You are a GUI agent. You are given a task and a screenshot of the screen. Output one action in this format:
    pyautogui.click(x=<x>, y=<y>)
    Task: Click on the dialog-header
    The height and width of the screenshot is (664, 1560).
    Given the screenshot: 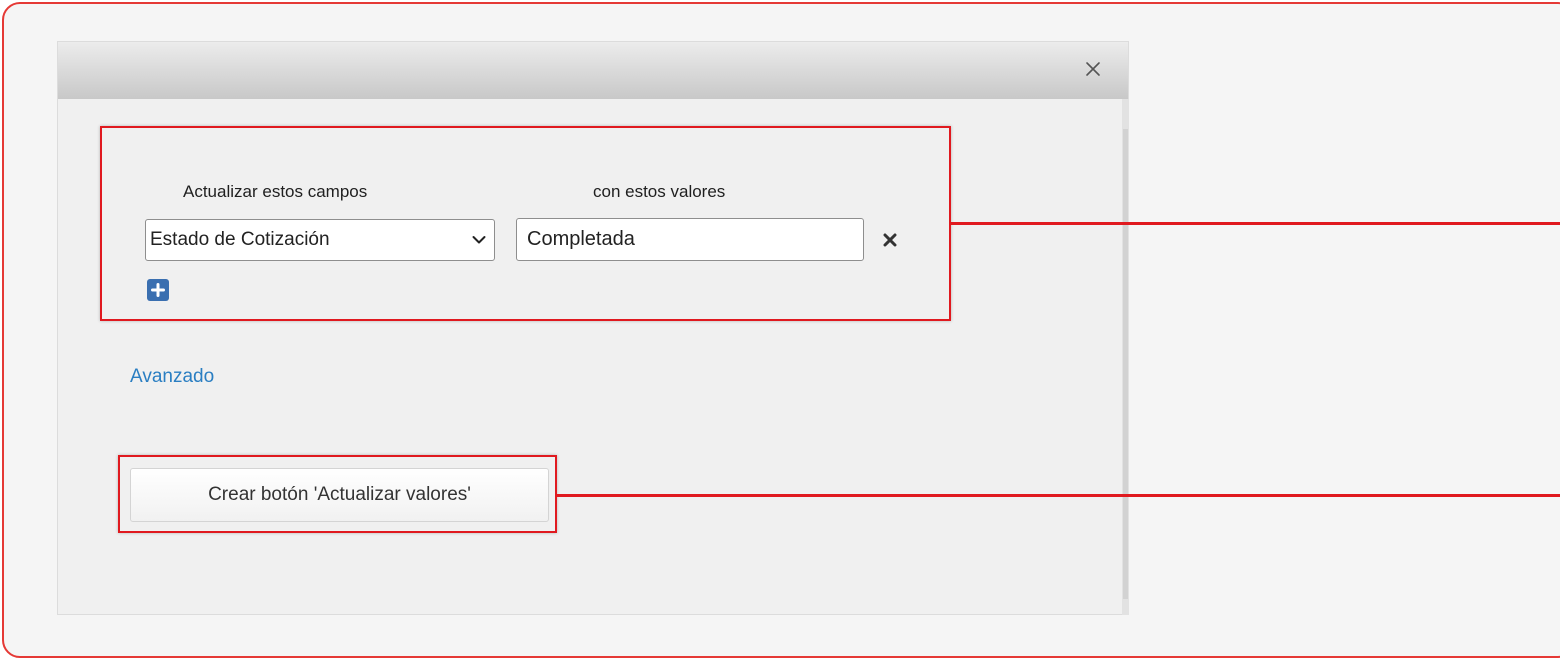 What is the action you would take?
    pyautogui.click(x=593, y=70)
    